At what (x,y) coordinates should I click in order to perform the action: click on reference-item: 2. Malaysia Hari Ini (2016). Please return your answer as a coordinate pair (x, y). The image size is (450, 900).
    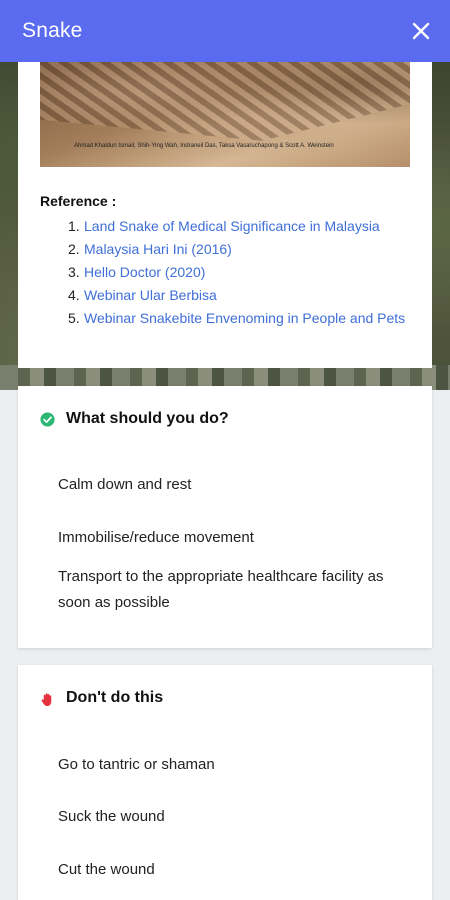
    Looking at the image, I should click on (150, 249).